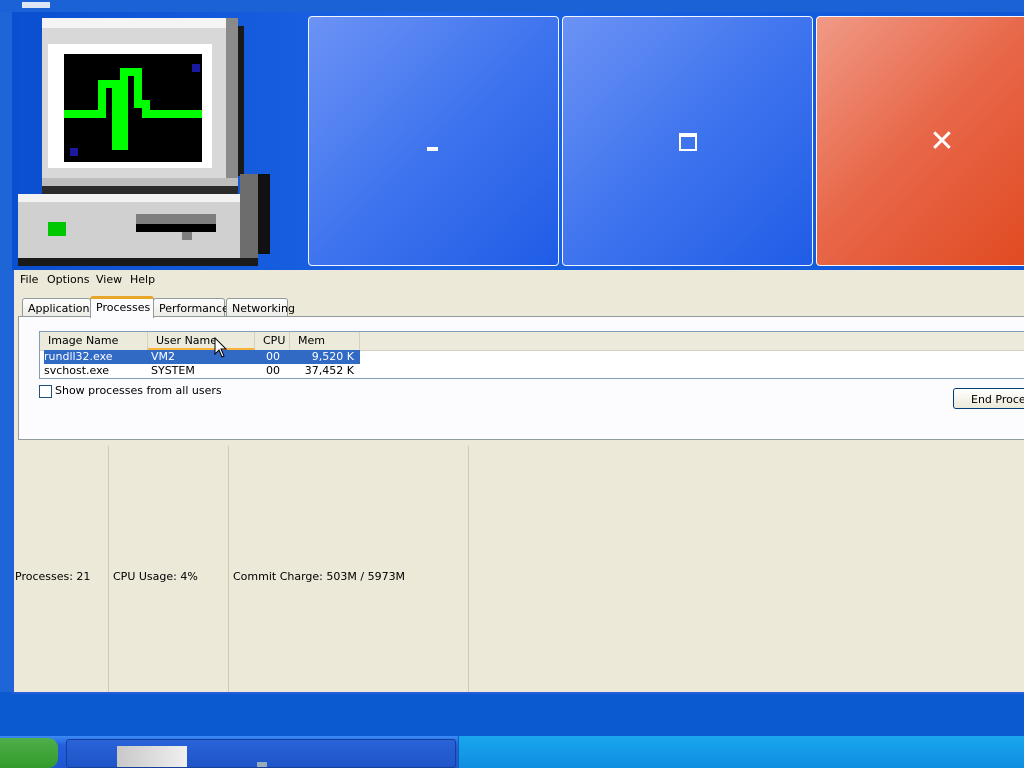 This screenshot has height=768, width=1024. Describe the element at coordinates (163, 356) in the screenshot. I see `cell-user-name: VM2` at that location.